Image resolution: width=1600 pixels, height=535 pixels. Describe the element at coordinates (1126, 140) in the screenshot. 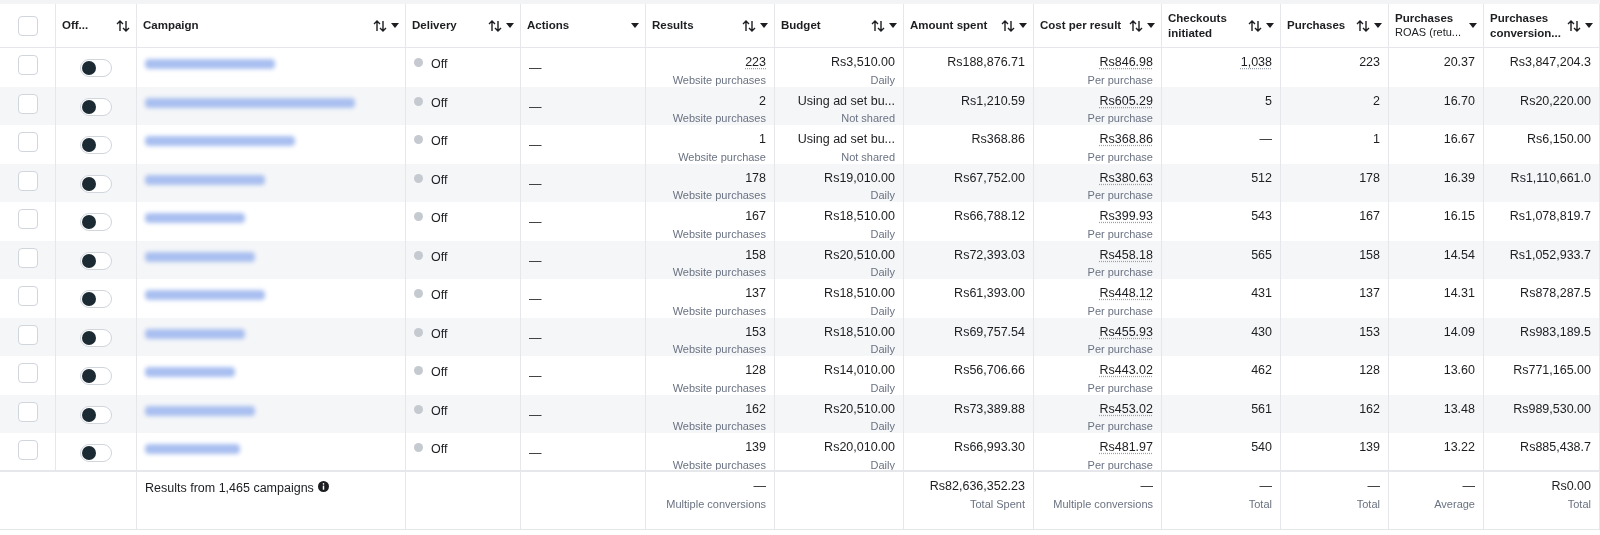

I see `cell-value: Rs368.86` at that location.